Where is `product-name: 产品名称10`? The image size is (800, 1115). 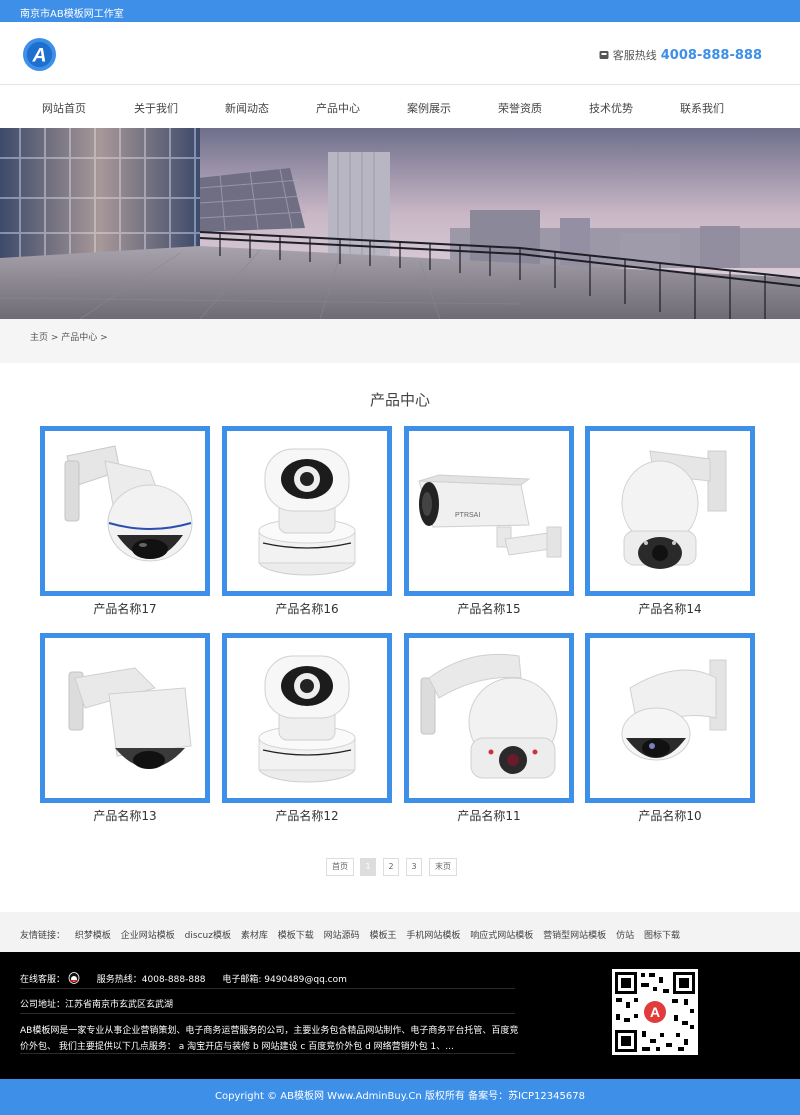
product-name: 产品名称10 is located at coordinates (670, 815).